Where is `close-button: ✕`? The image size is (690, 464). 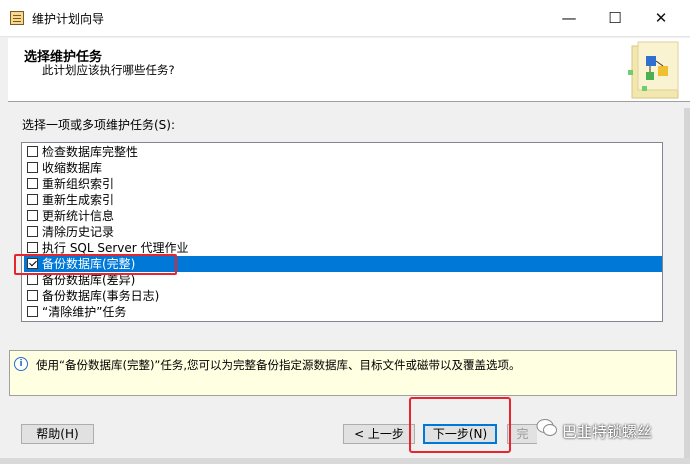 close-button: ✕ is located at coordinates (661, 18).